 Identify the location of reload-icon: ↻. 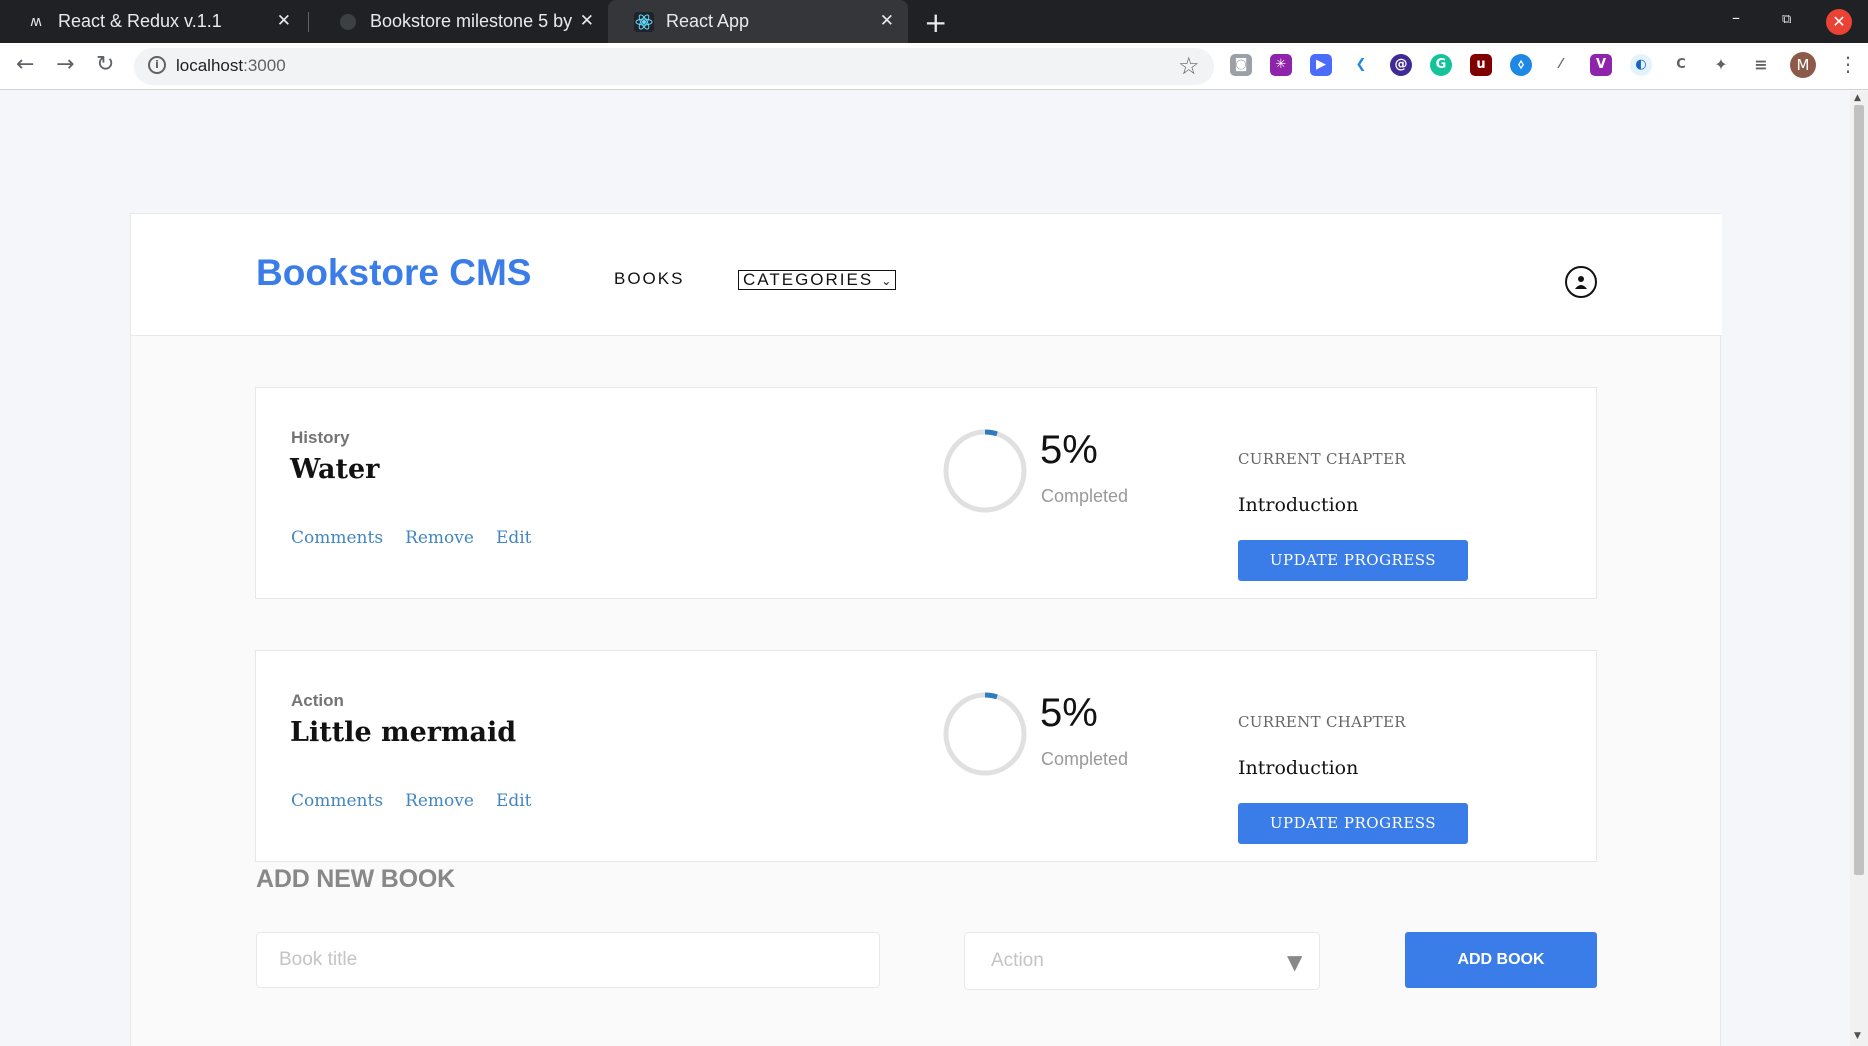
(105, 64).